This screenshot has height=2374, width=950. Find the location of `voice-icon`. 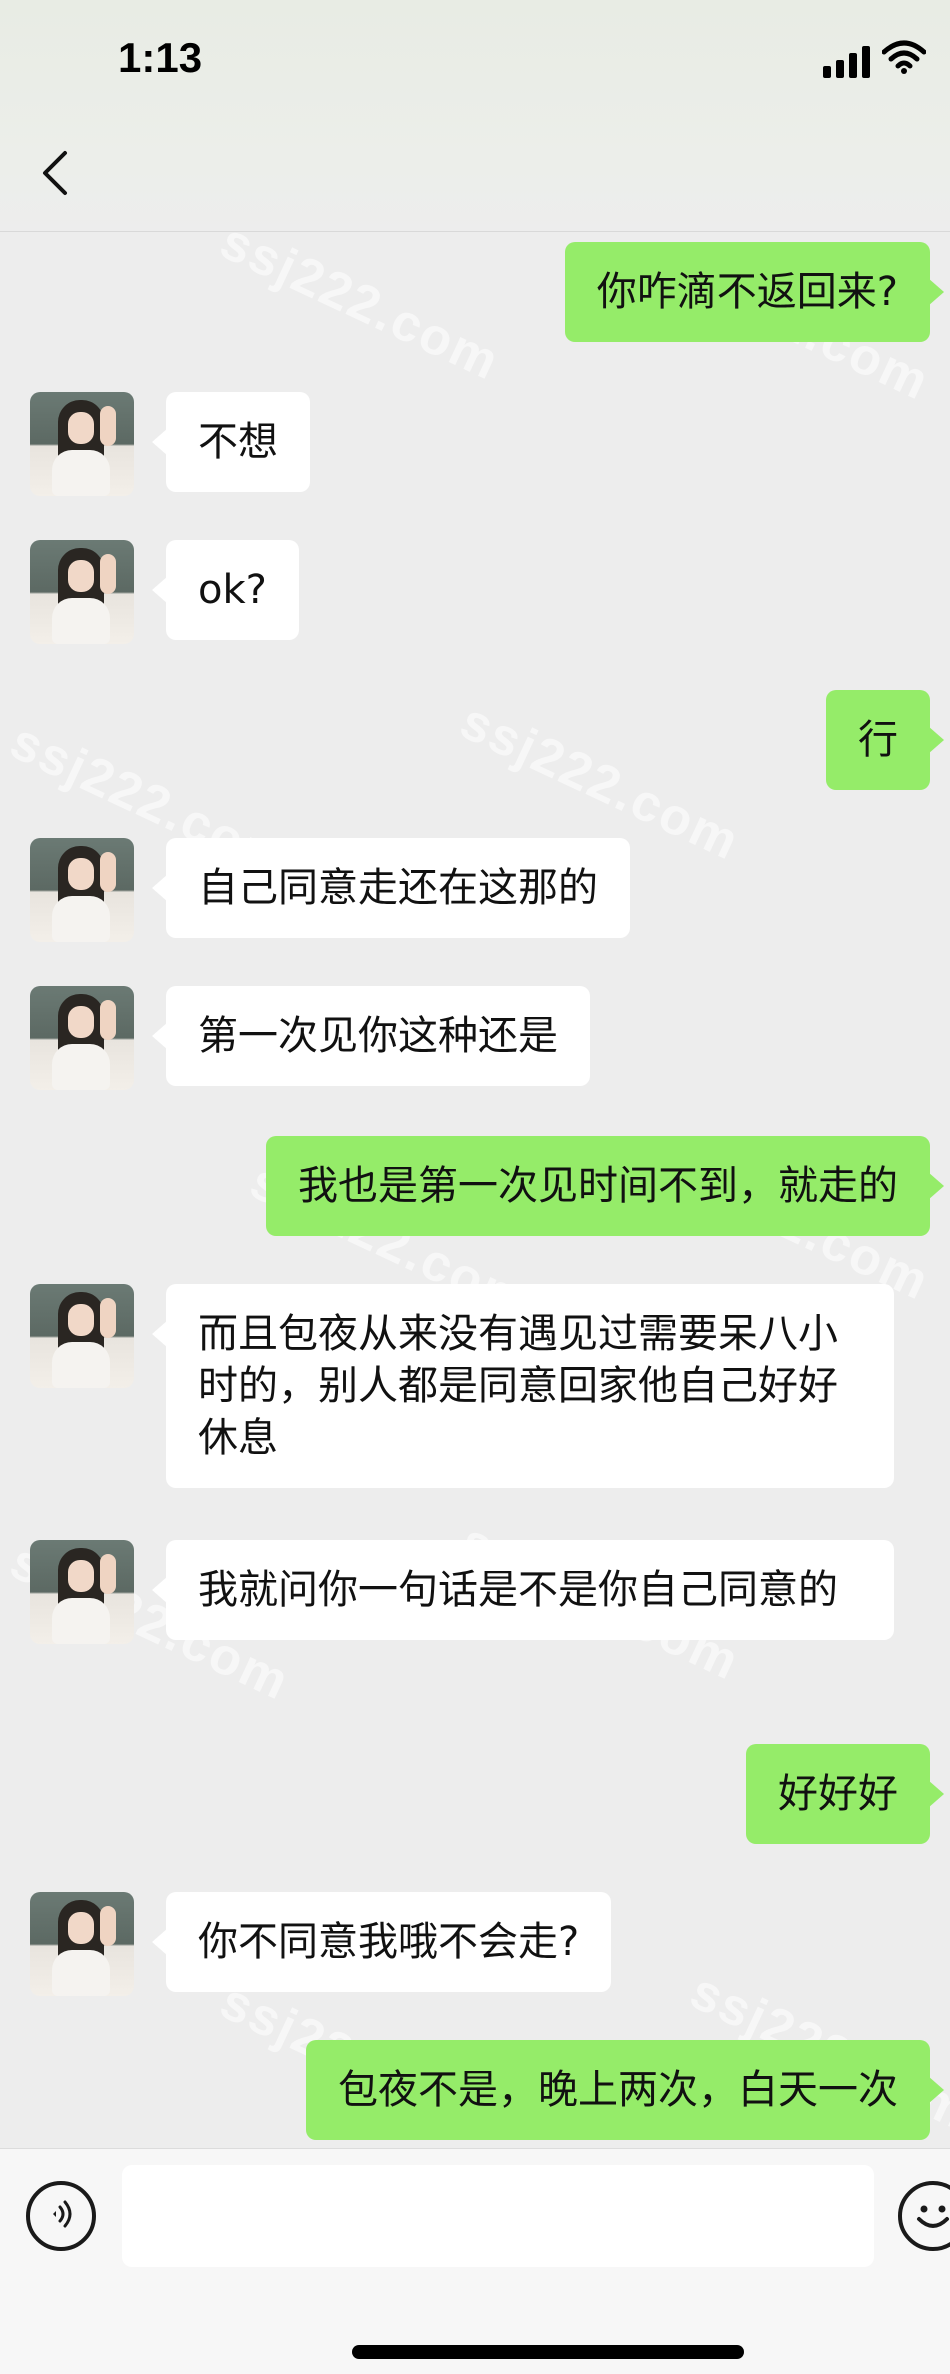

voice-icon is located at coordinates (61, 2216).